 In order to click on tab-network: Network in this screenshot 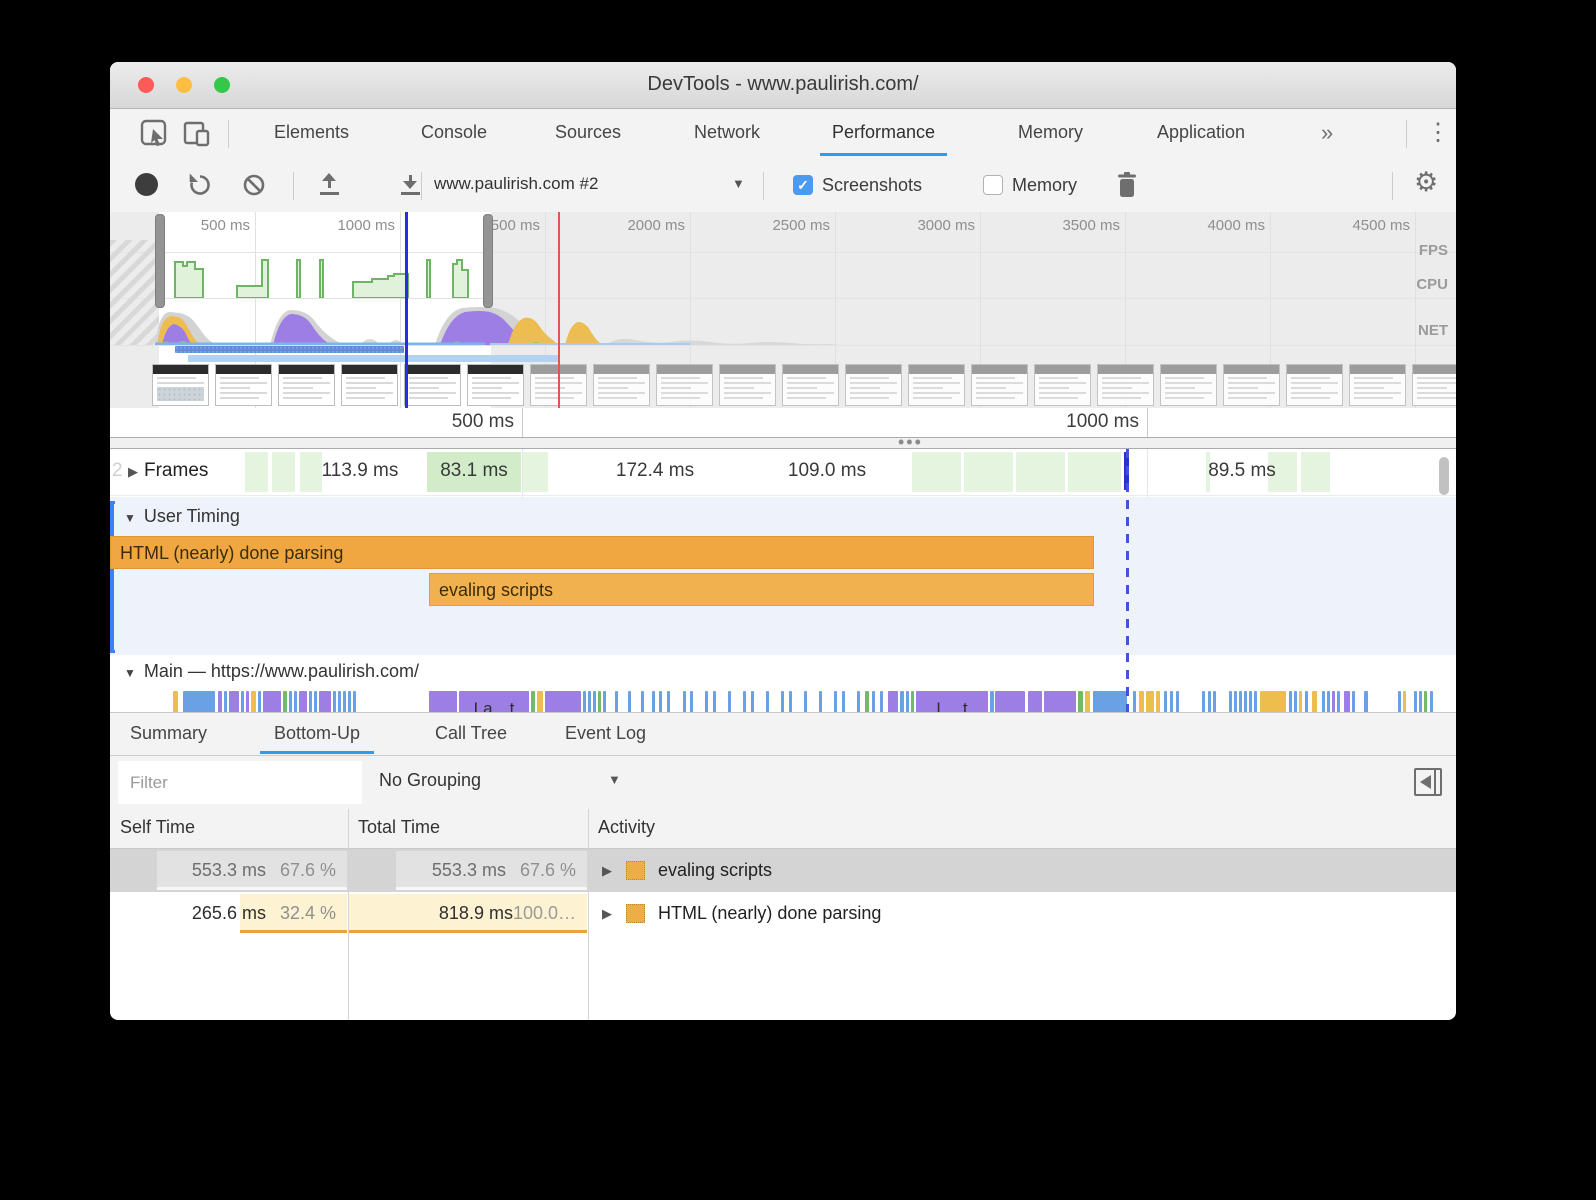, I will do `click(727, 132)`.